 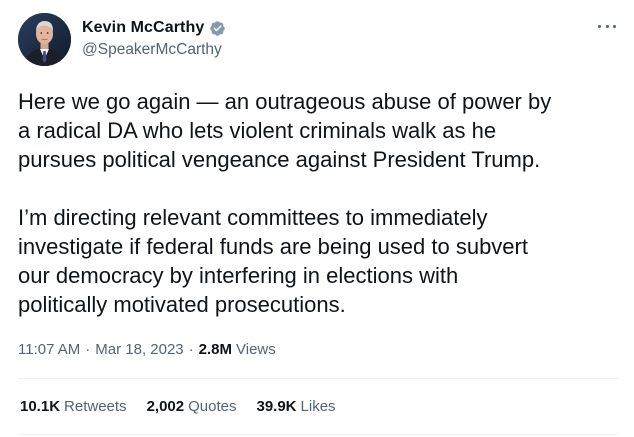 I want to click on tweet-date: Mar 18, 2023, so click(x=139, y=349).